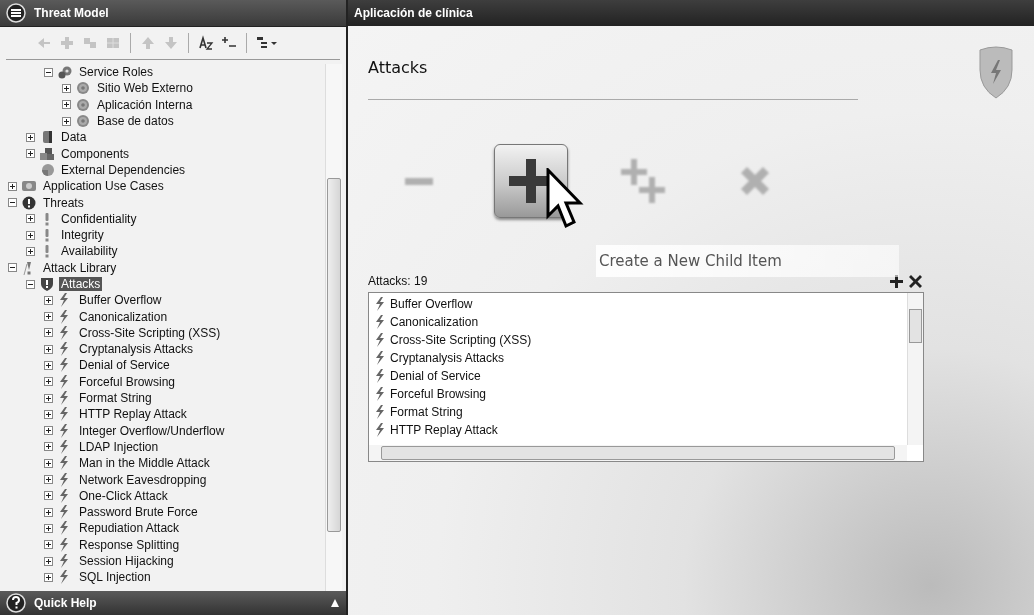 The height and width of the screenshot is (615, 1034). What do you see at coordinates (145, 104) in the screenshot?
I see `tree-item: Aplicación Interna` at bounding box center [145, 104].